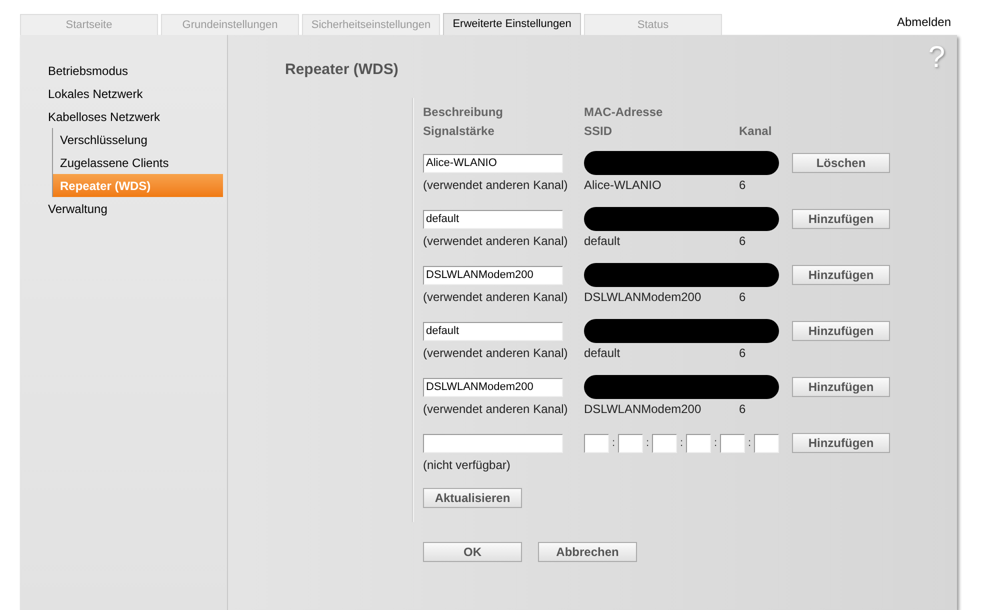 The image size is (981, 610). What do you see at coordinates (923, 22) in the screenshot?
I see `logout-link: Abmelden` at bounding box center [923, 22].